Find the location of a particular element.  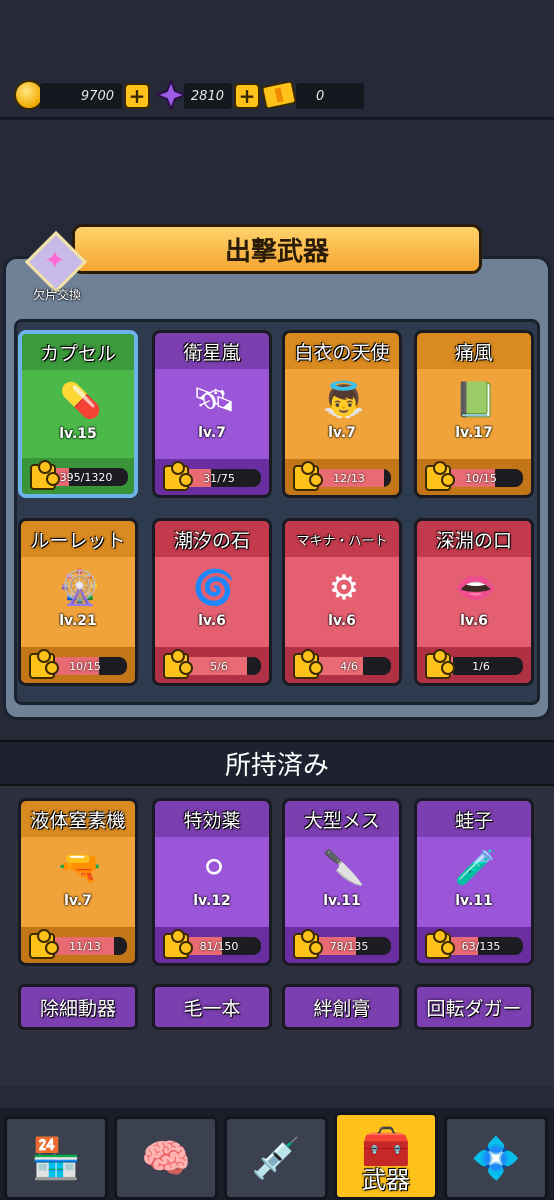

weapon-progress-row: 63/135 is located at coordinates (474, 945).